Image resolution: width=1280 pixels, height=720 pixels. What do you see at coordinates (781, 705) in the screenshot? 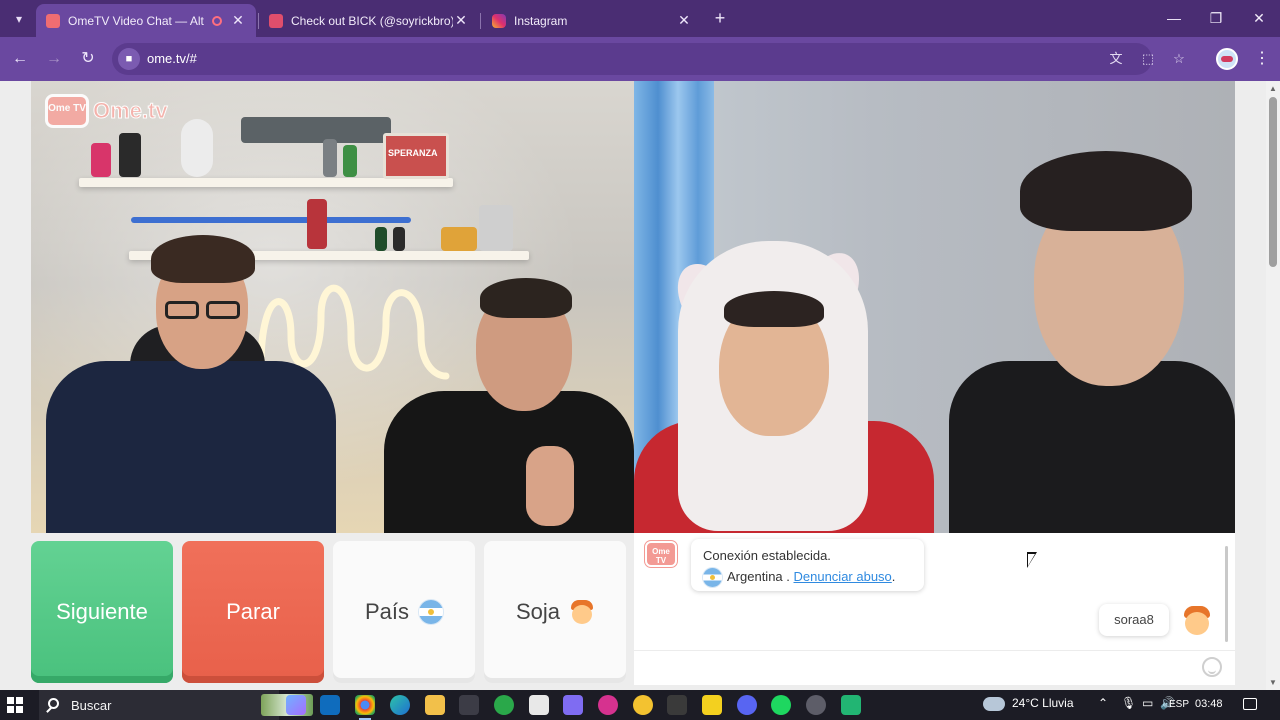
I see `spotify-icon` at bounding box center [781, 705].